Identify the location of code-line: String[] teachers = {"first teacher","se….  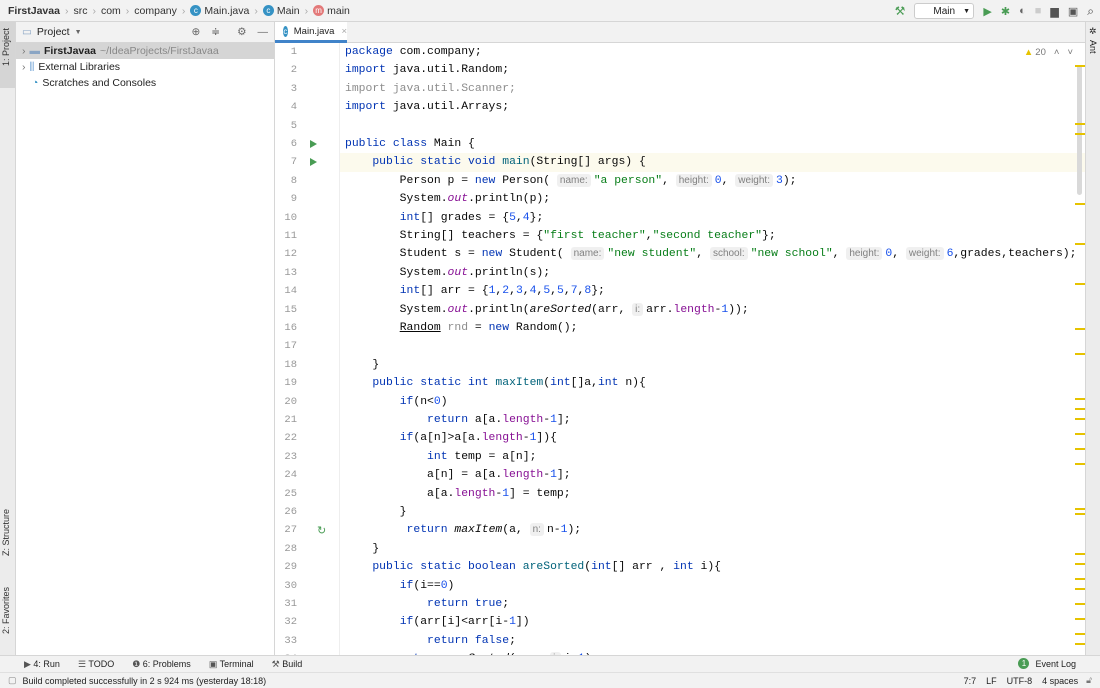
(560, 236).